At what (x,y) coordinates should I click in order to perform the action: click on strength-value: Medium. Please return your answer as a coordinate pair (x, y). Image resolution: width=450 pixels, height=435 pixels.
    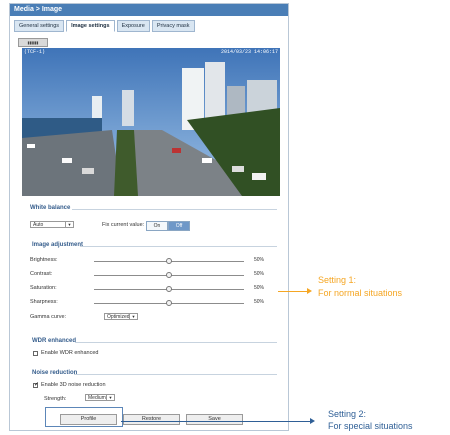
    Looking at the image, I should click on (97, 398).